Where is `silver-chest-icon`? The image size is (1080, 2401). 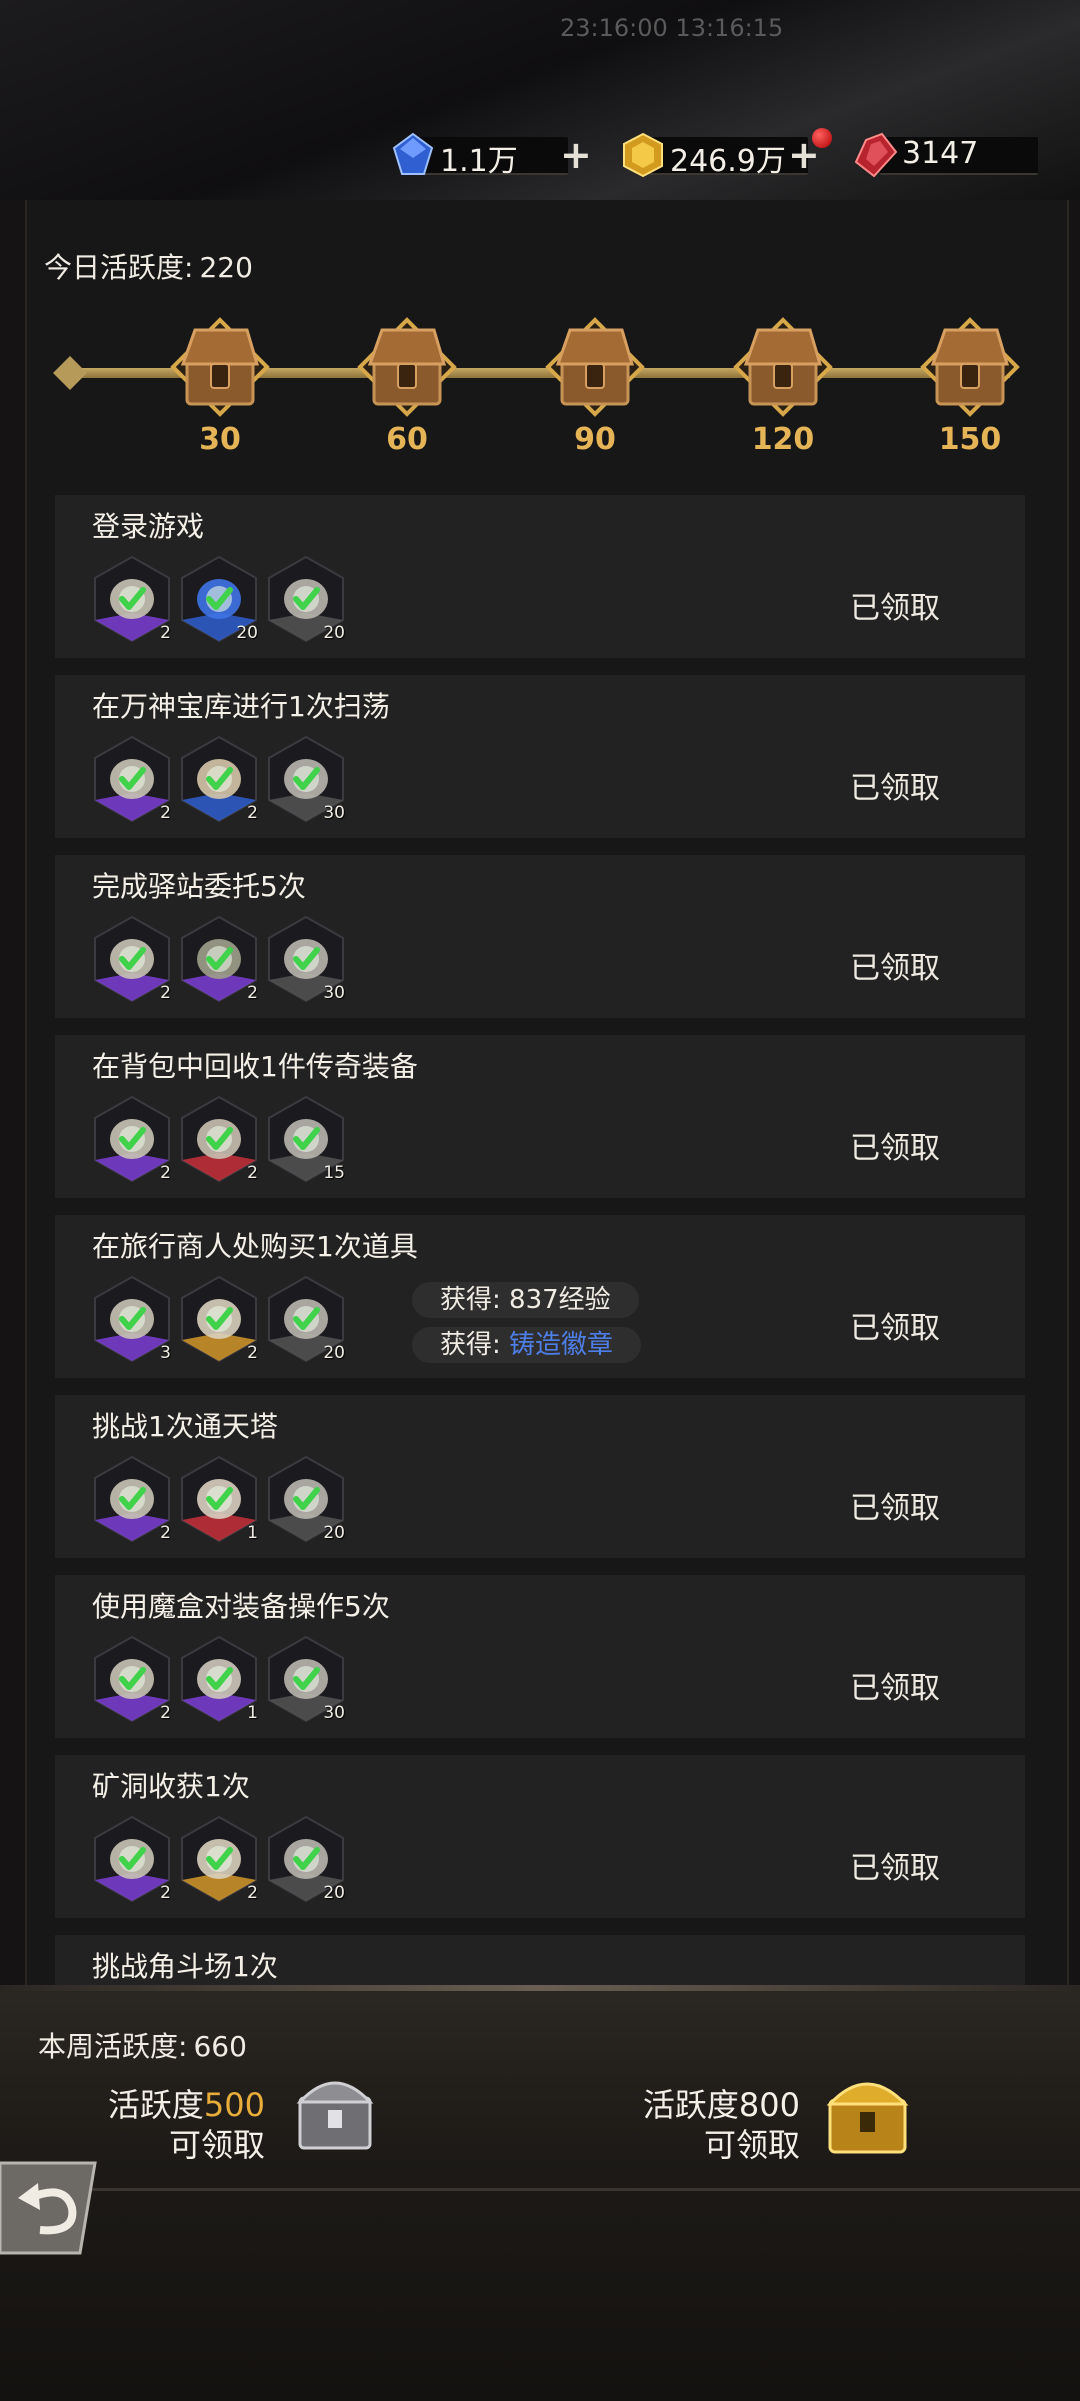 silver-chest-icon is located at coordinates (335, 2113).